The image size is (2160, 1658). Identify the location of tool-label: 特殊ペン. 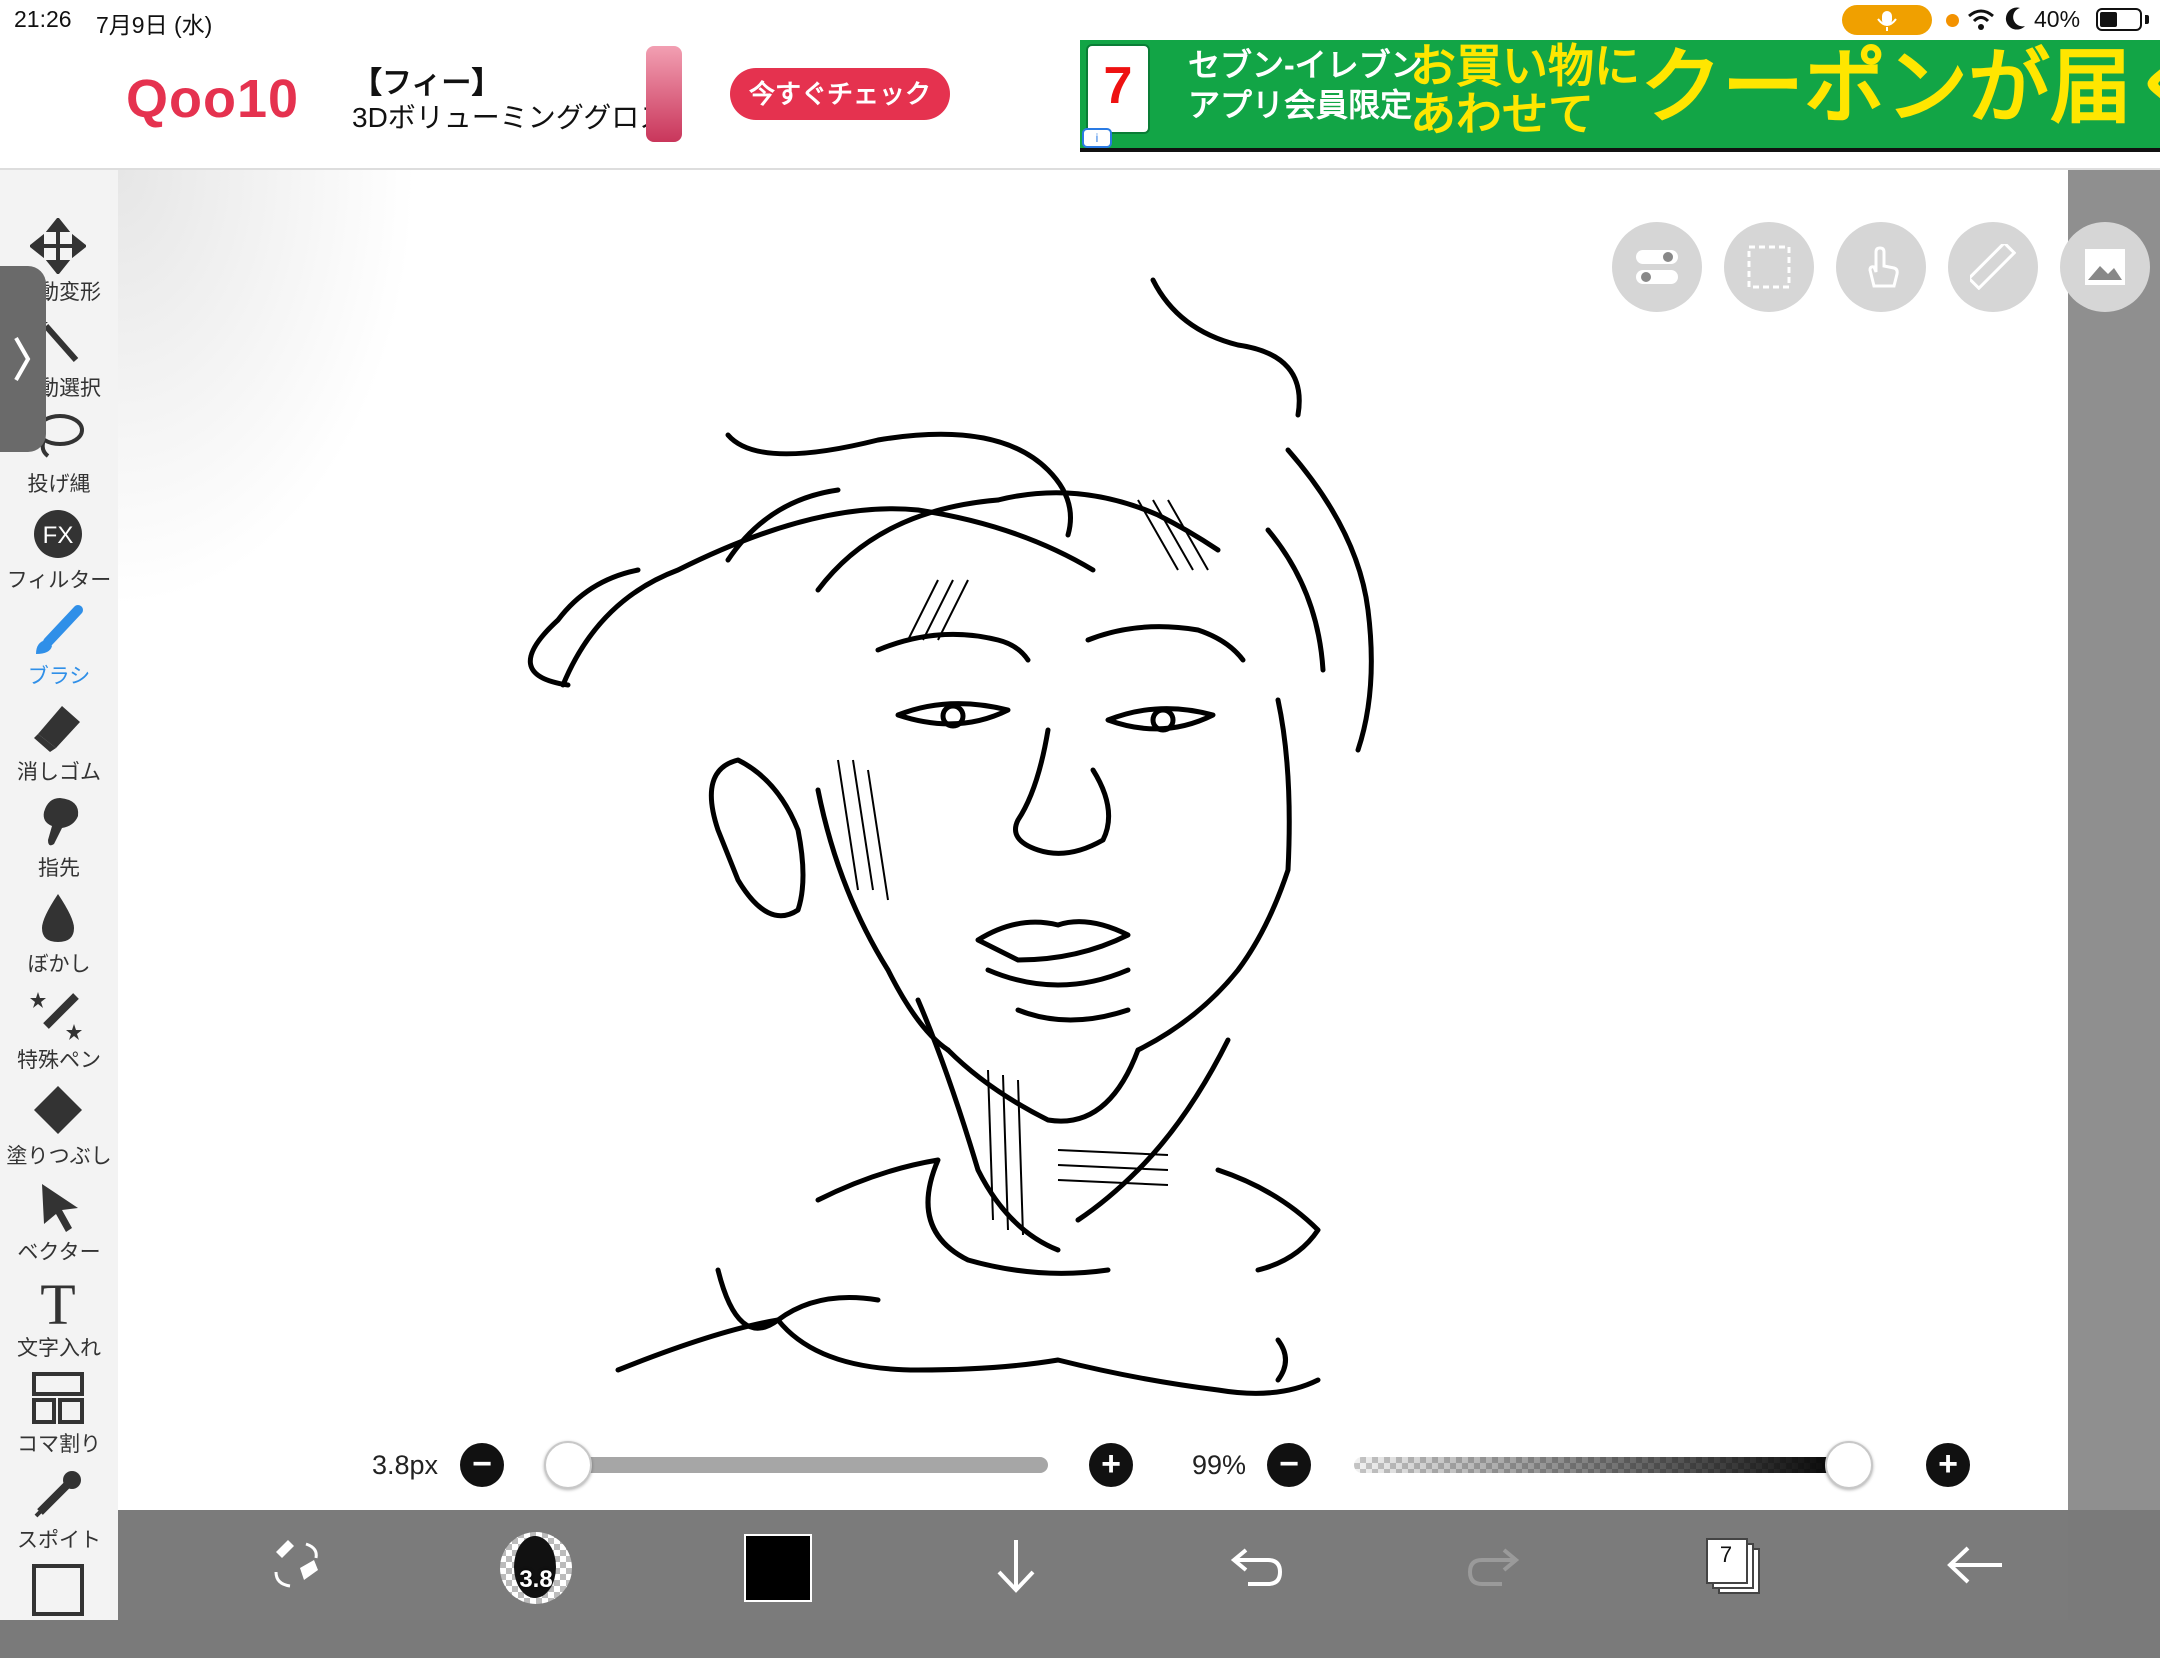
(59, 1060).